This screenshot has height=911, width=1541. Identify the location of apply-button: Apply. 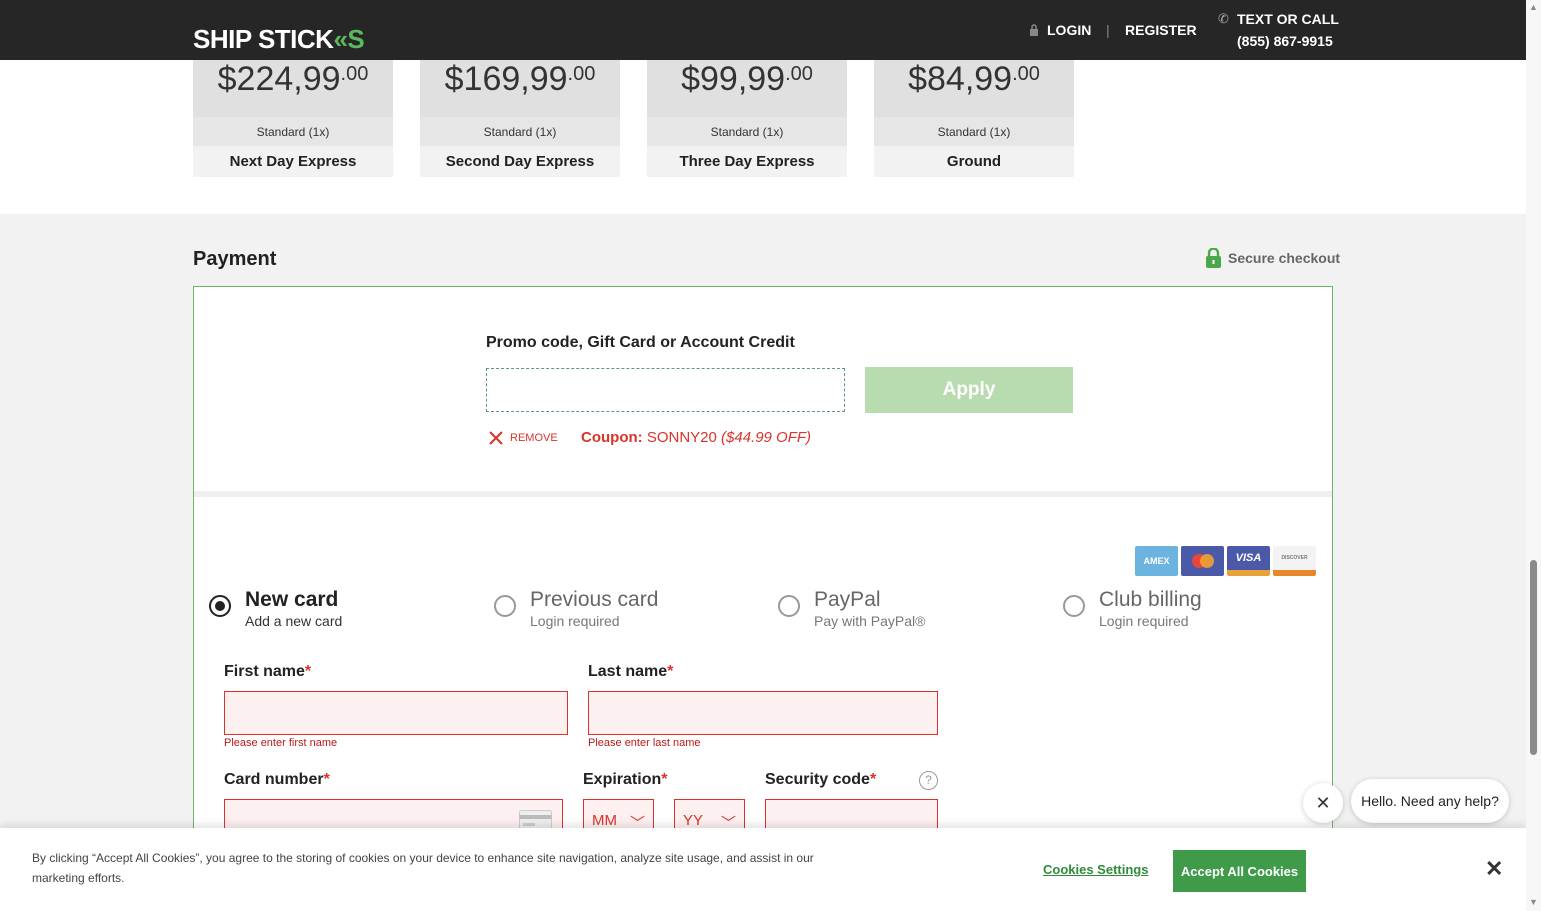
(969, 390).